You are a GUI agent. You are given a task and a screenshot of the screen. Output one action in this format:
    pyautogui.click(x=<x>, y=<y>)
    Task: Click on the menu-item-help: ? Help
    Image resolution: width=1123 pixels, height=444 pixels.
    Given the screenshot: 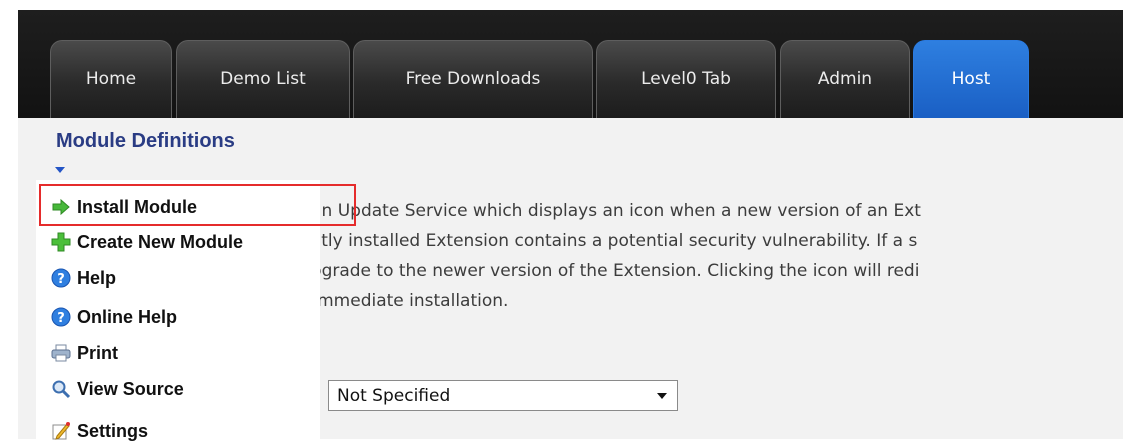 What is the action you would take?
    pyautogui.click(x=83, y=278)
    